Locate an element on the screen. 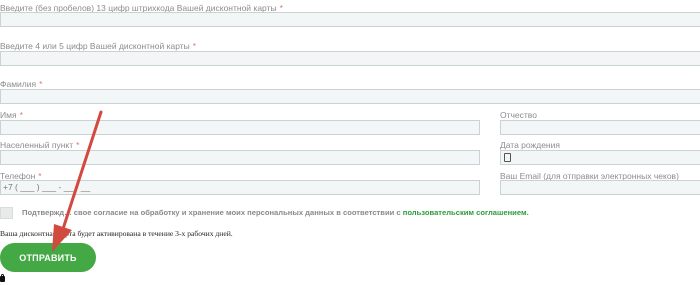 Image resolution: width=700 pixels, height=285 pixels. patronymic-label: Отчество is located at coordinates (518, 115).